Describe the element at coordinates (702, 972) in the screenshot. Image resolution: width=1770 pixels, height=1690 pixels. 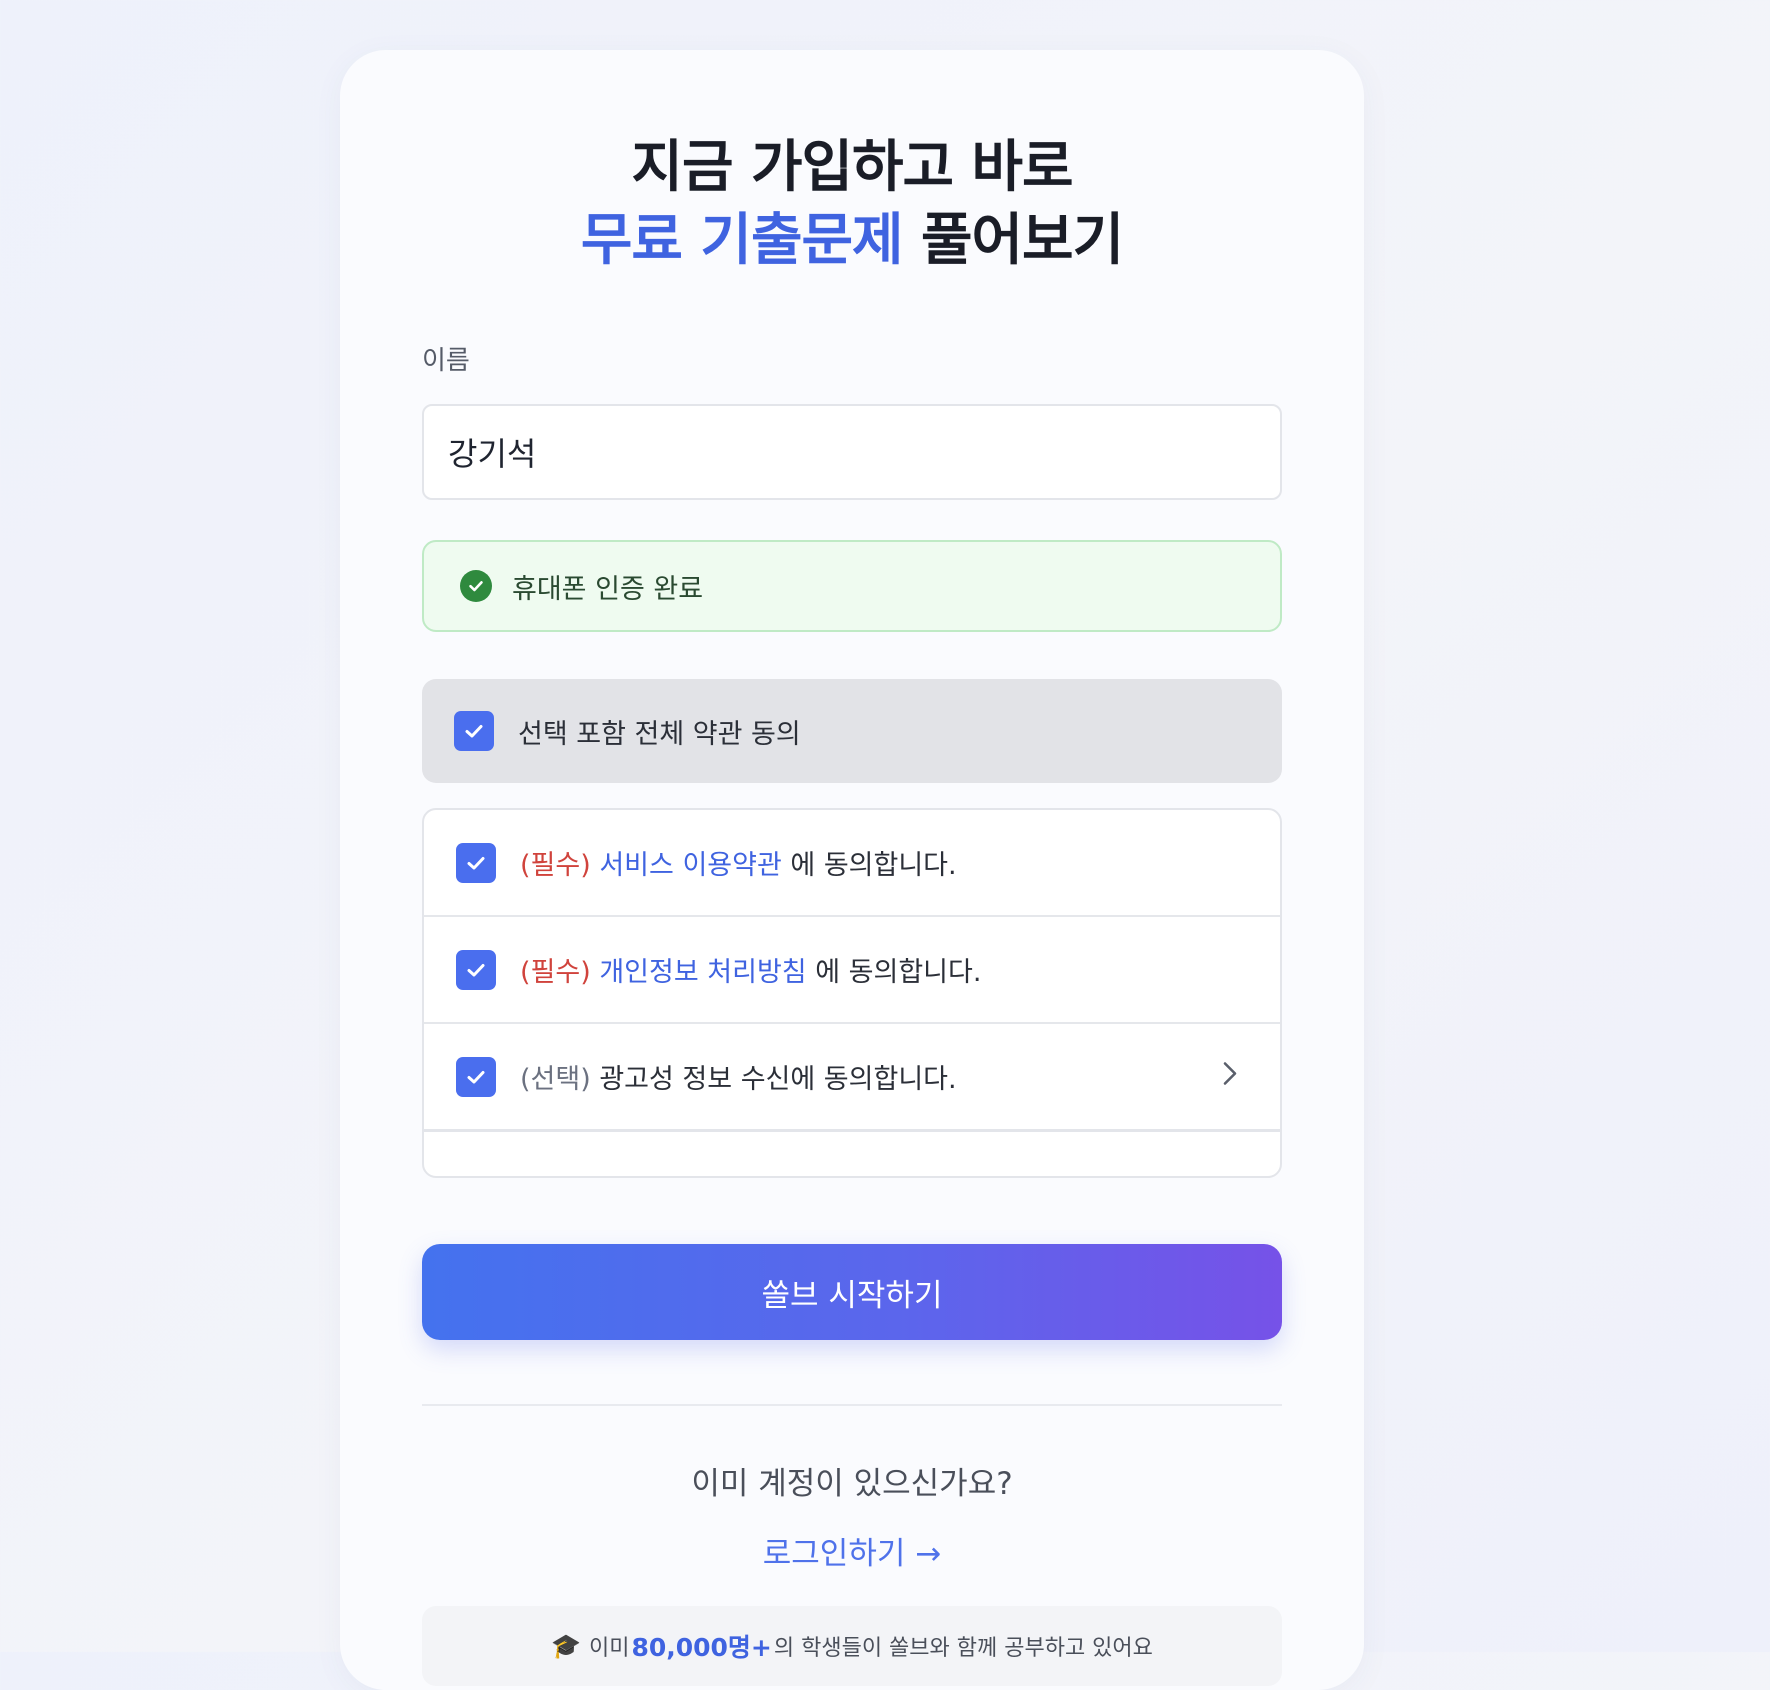
I see `privacy-policy-link: 개인정보 처리방침` at that location.